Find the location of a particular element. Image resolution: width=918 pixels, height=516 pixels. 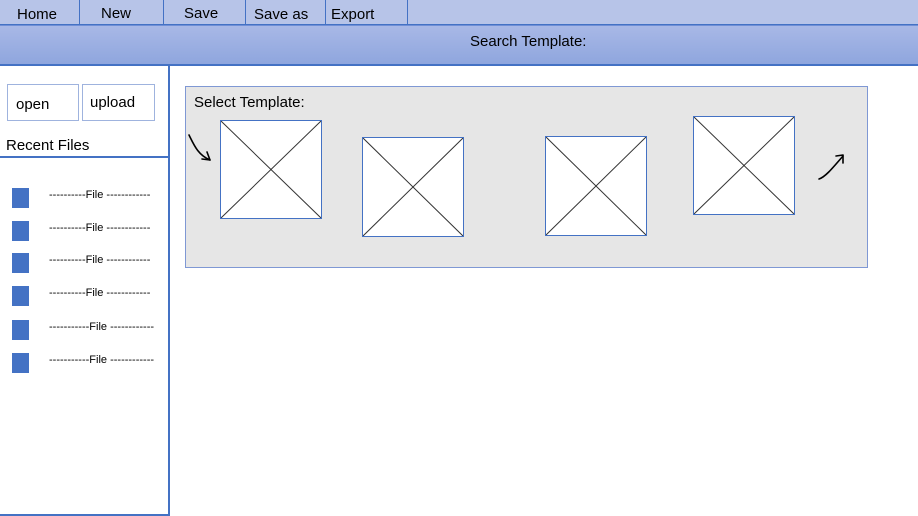

open-button-label: open is located at coordinates (33, 104).